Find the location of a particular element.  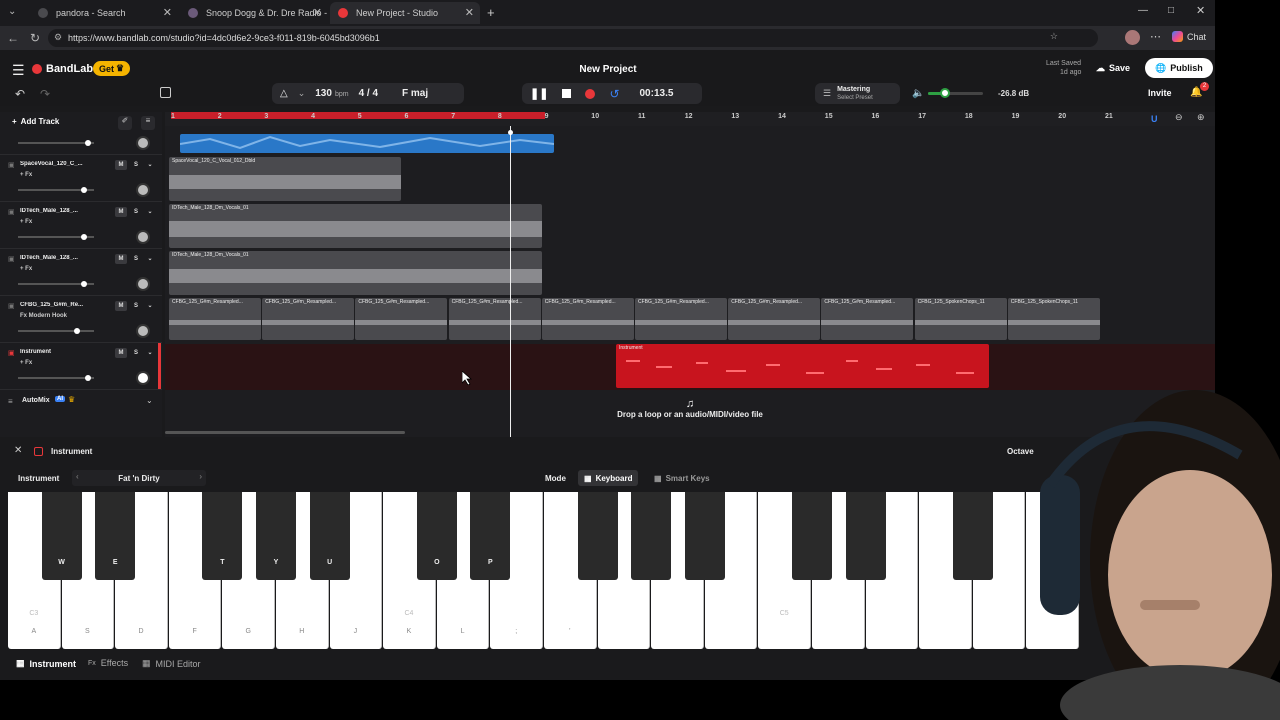

time-signature: 4 / 4 is located at coordinates (368, 93).